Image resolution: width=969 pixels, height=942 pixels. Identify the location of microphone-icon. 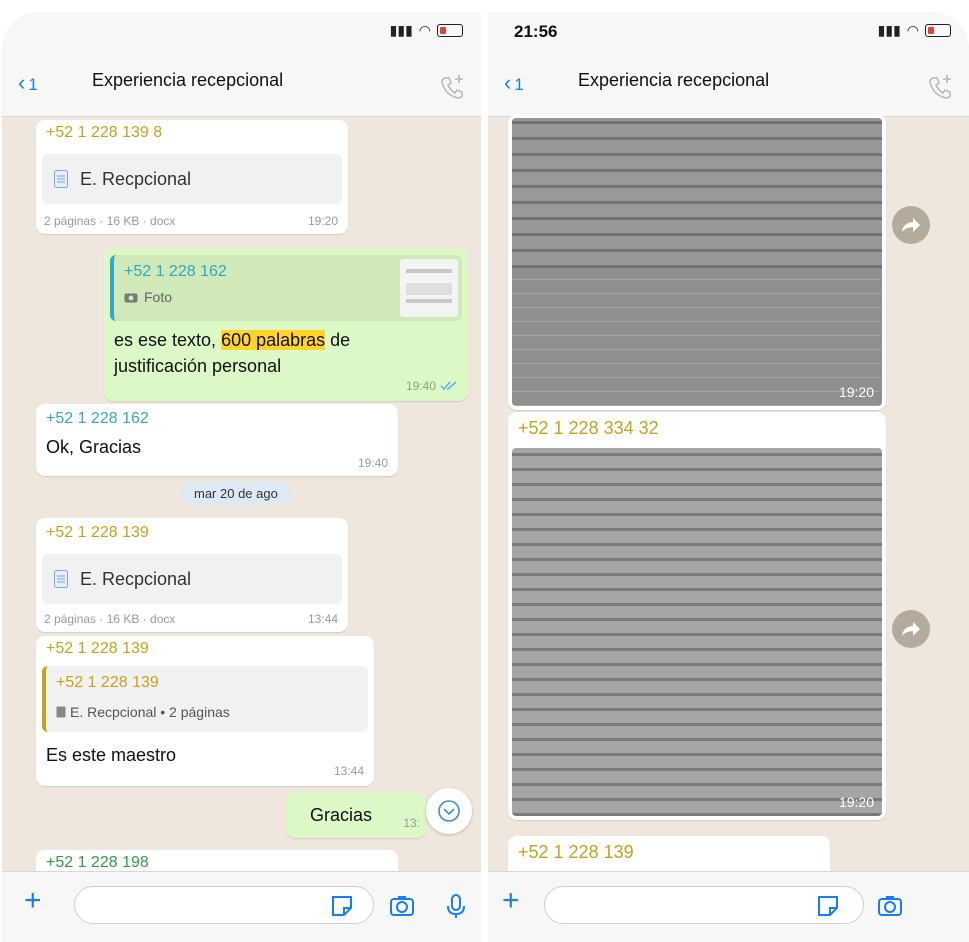
(456, 906).